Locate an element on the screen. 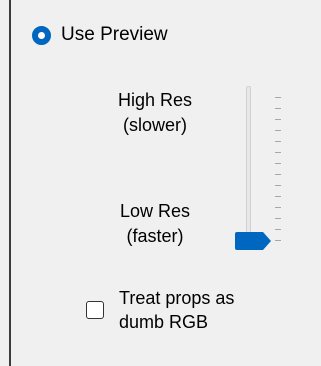 This screenshot has width=321, height=366. radio-selected-icon is located at coordinates (41, 35).